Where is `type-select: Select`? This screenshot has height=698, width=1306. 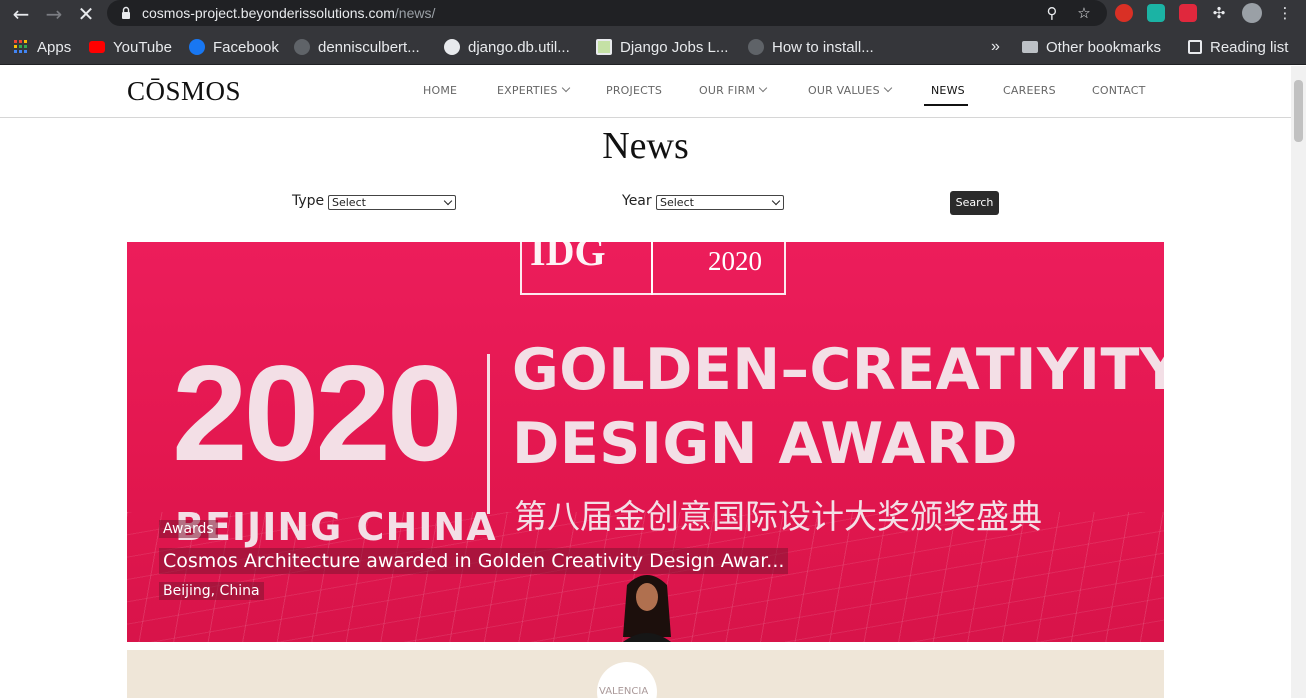
type-select: Select is located at coordinates (392, 202).